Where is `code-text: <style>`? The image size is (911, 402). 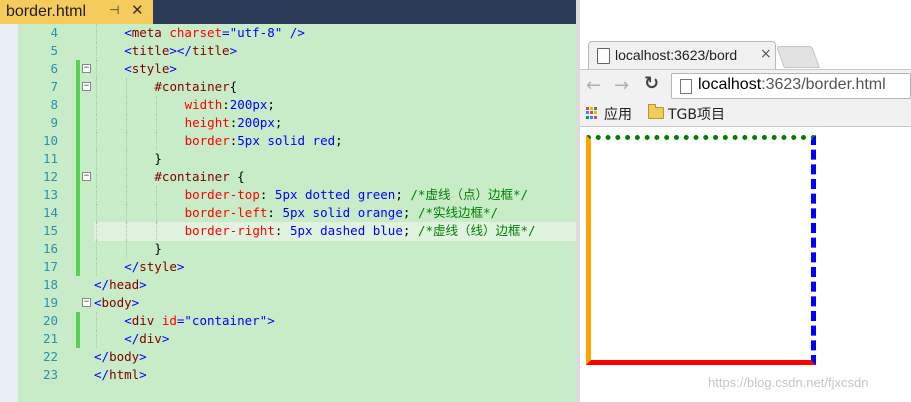 code-text: <style> is located at coordinates (150, 69).